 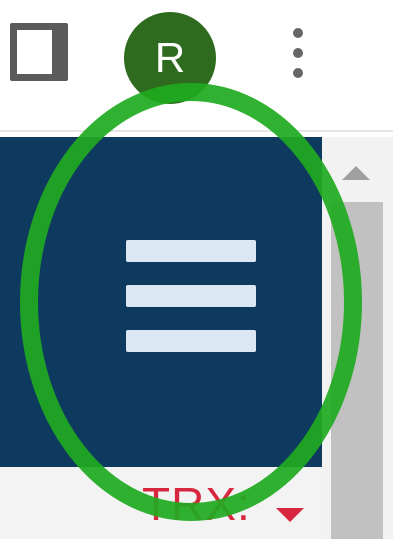 I want to click on avatar: R, so click(x=170, y=58).